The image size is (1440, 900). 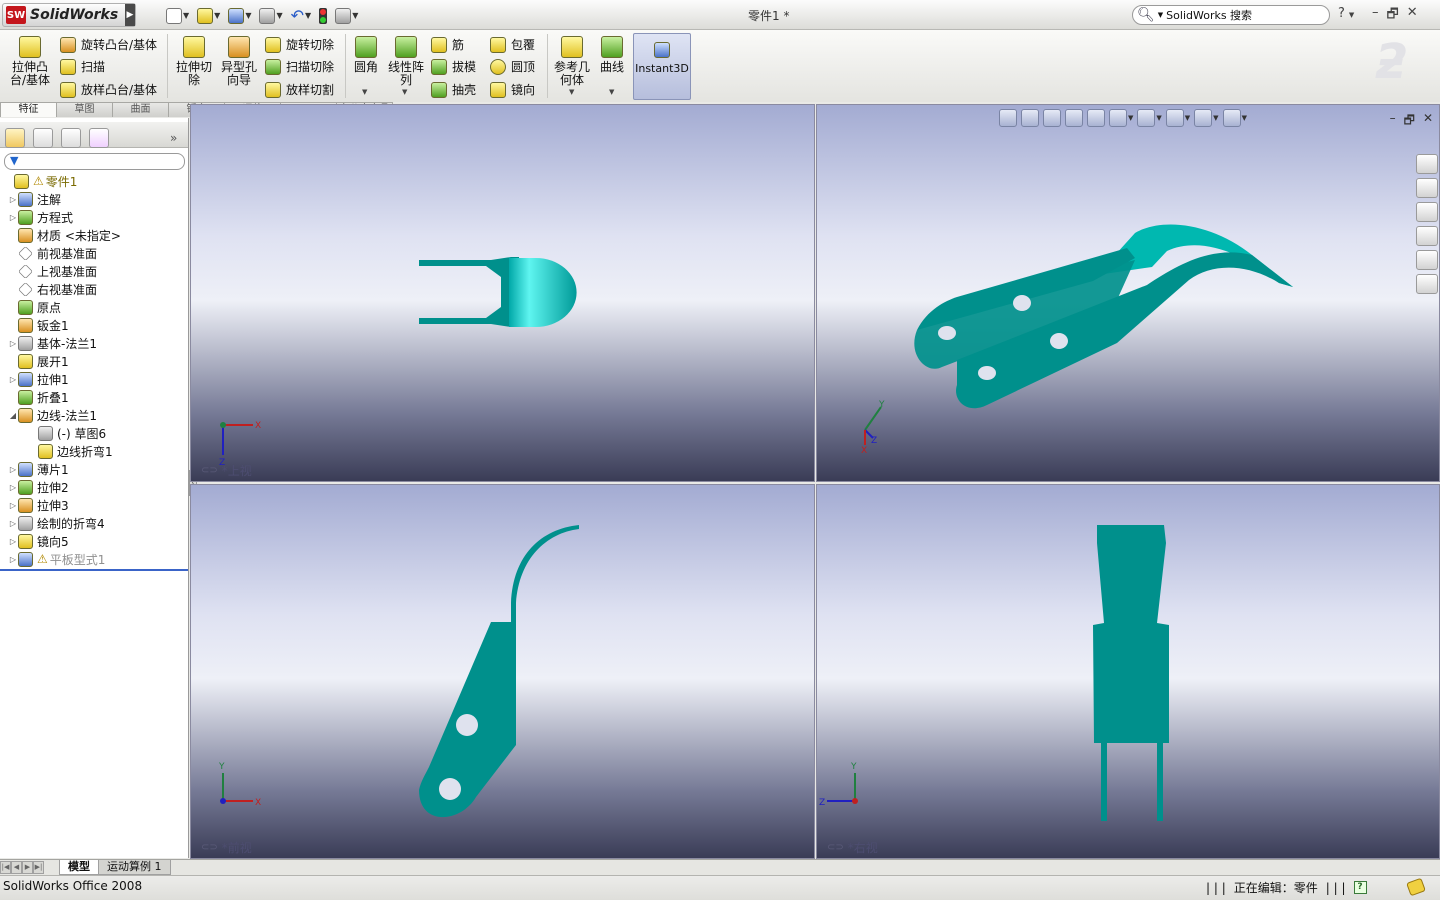 What do you see at coordinates (94, 505) in the screenshot?
I see `tree-node: ▷ 拉伸3` at bounding box center [94, 505].